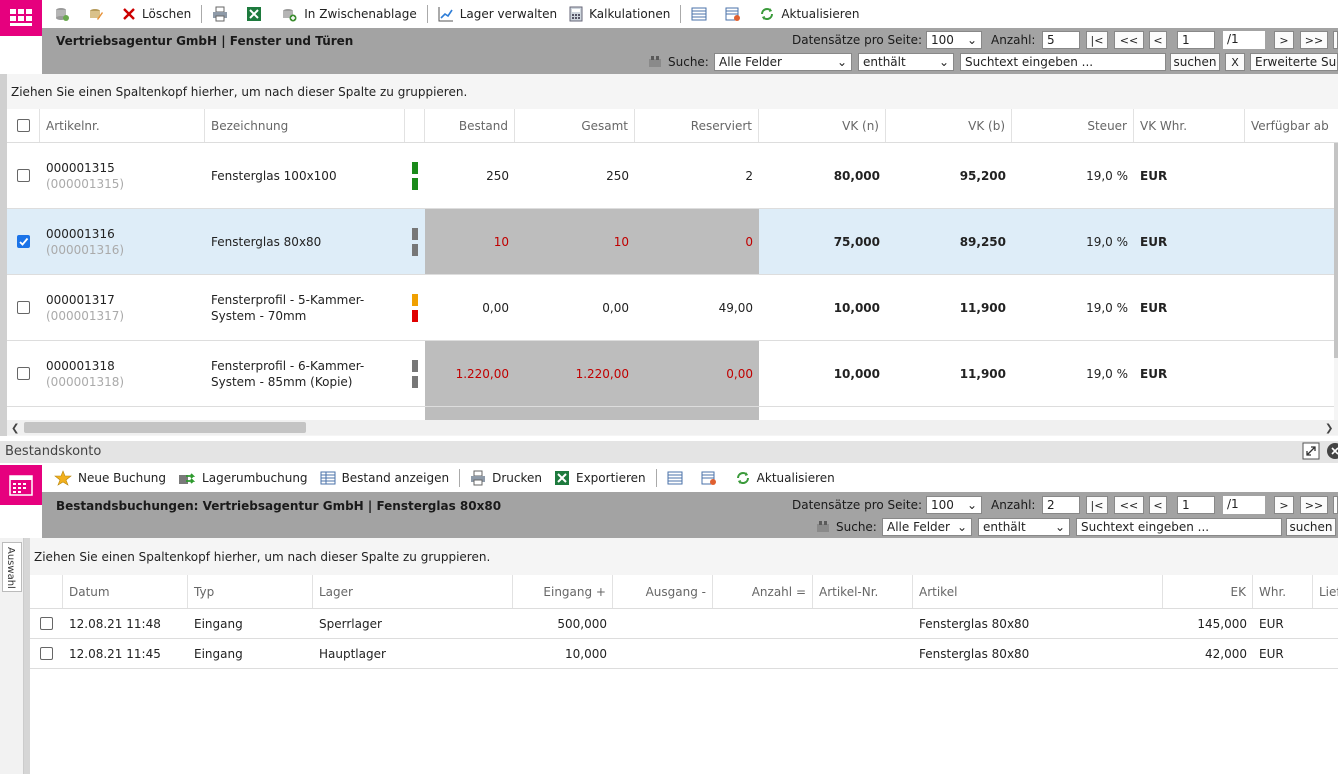  Describe the element at coordinates (1294, 62) in the screenshot. I see `advanced-search-button: Erweiterte Suc` at that location.